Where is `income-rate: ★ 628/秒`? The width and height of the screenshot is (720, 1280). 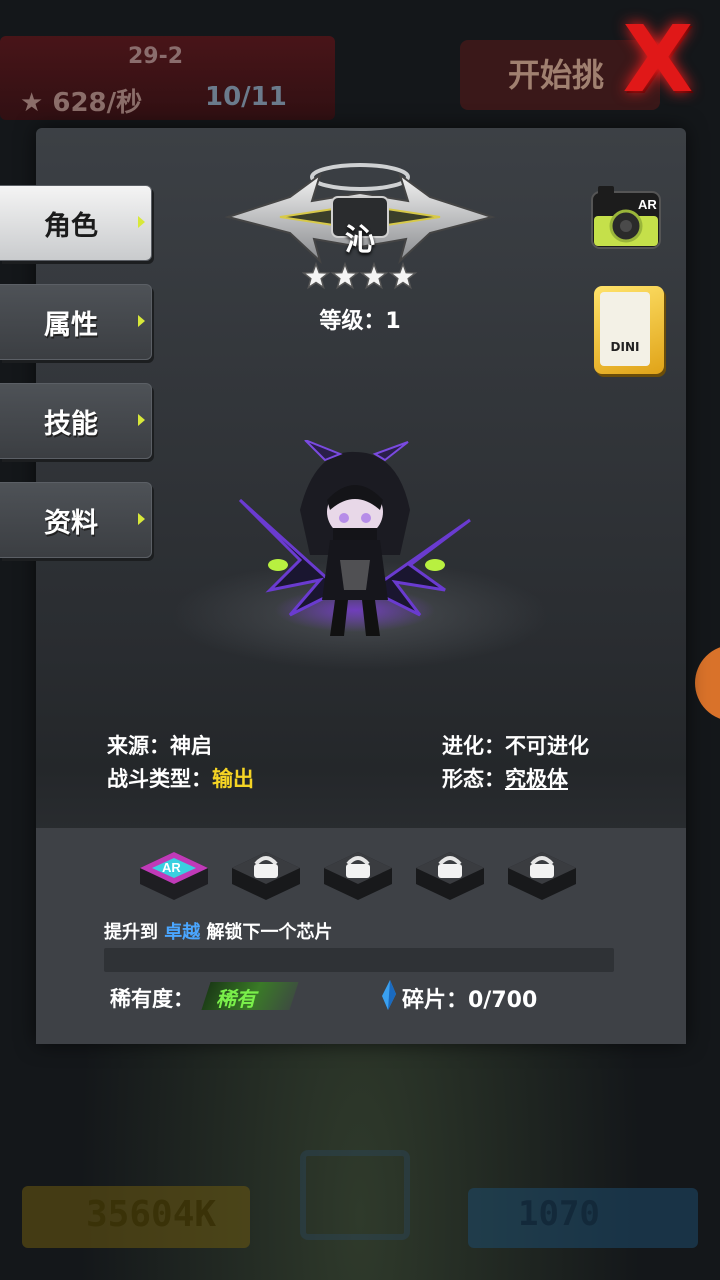
income-rate: ★ 628/秒 is located at coordinates (81, 103).